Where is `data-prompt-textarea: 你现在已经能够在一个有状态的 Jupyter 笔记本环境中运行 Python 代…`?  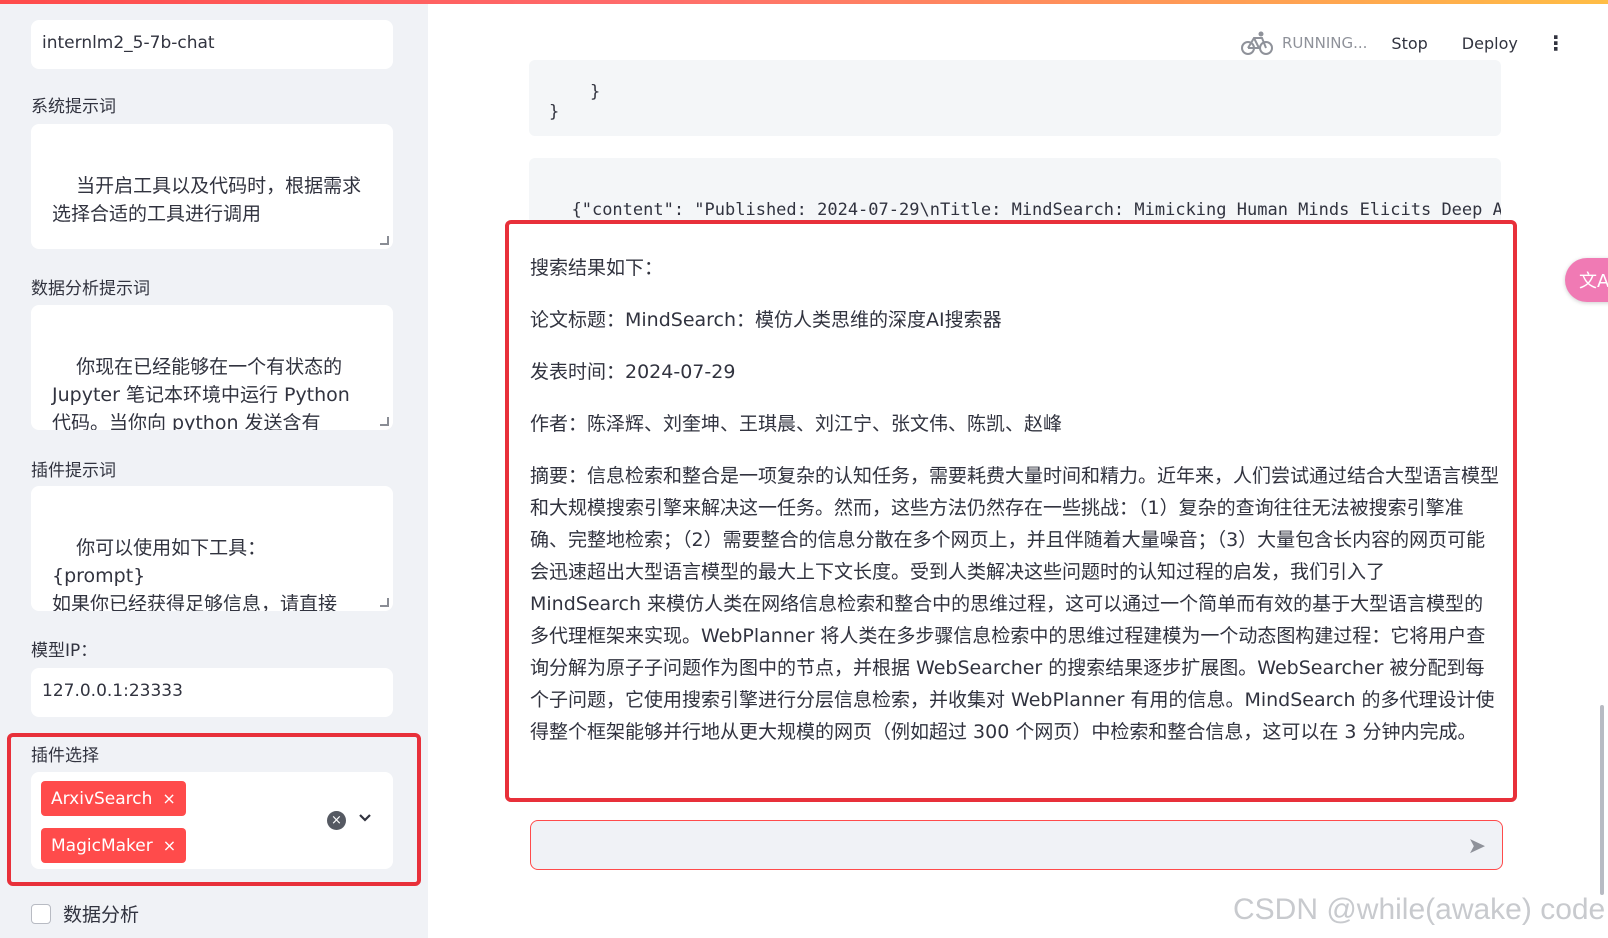 data-prompt-textarea: 你现在已经能够在一个有状态的 Jupyter 笔记本环境中运行 Python 代… is located at coordinates (212, 367).